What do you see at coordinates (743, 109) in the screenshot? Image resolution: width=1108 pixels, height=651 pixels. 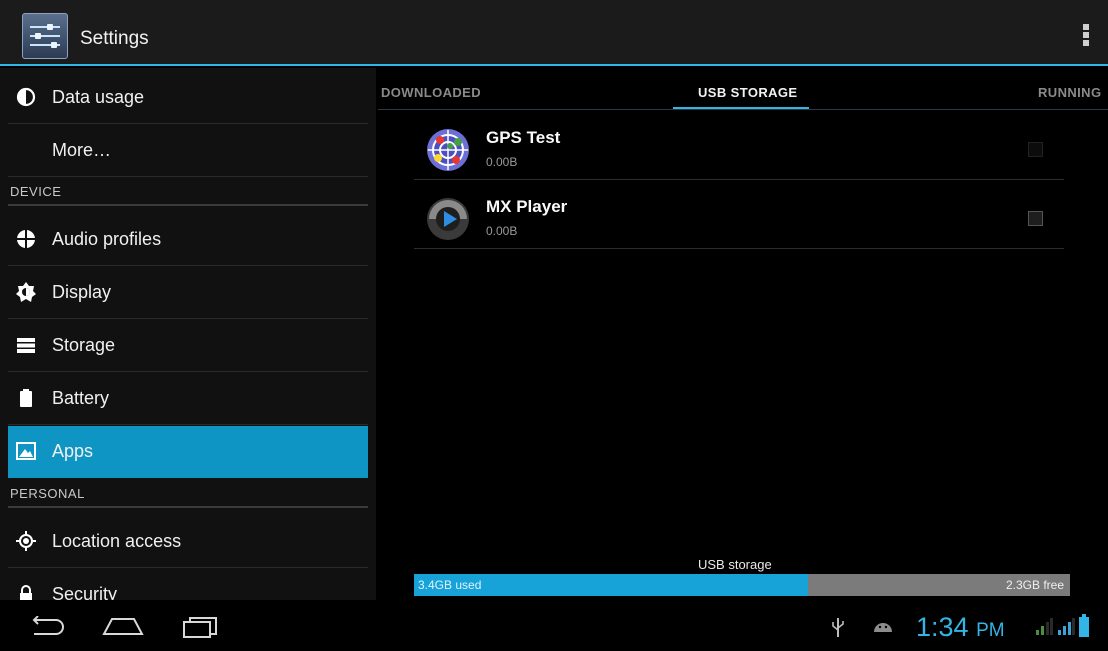 I see `tab-divider` at bounding box center [743, 109].